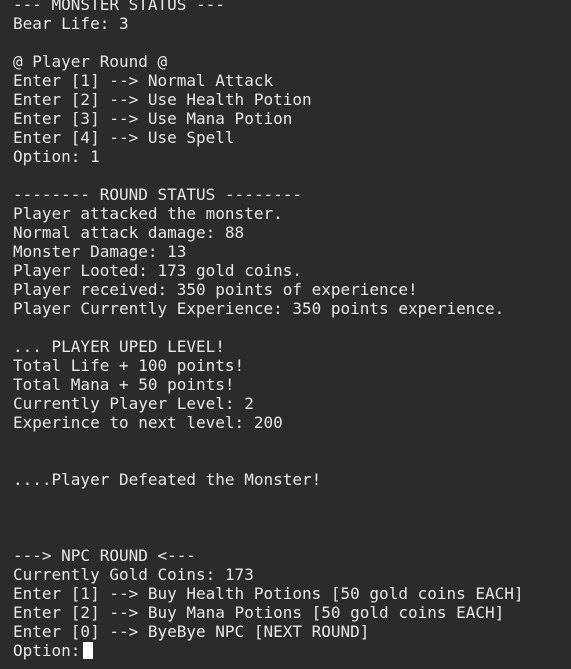 The image size is (571, 669). What do you see at coordinates (124, 384) in the screenshot?
I see `terminal-line: Total Mana + 50 points!` at bounding box center [124, 384].